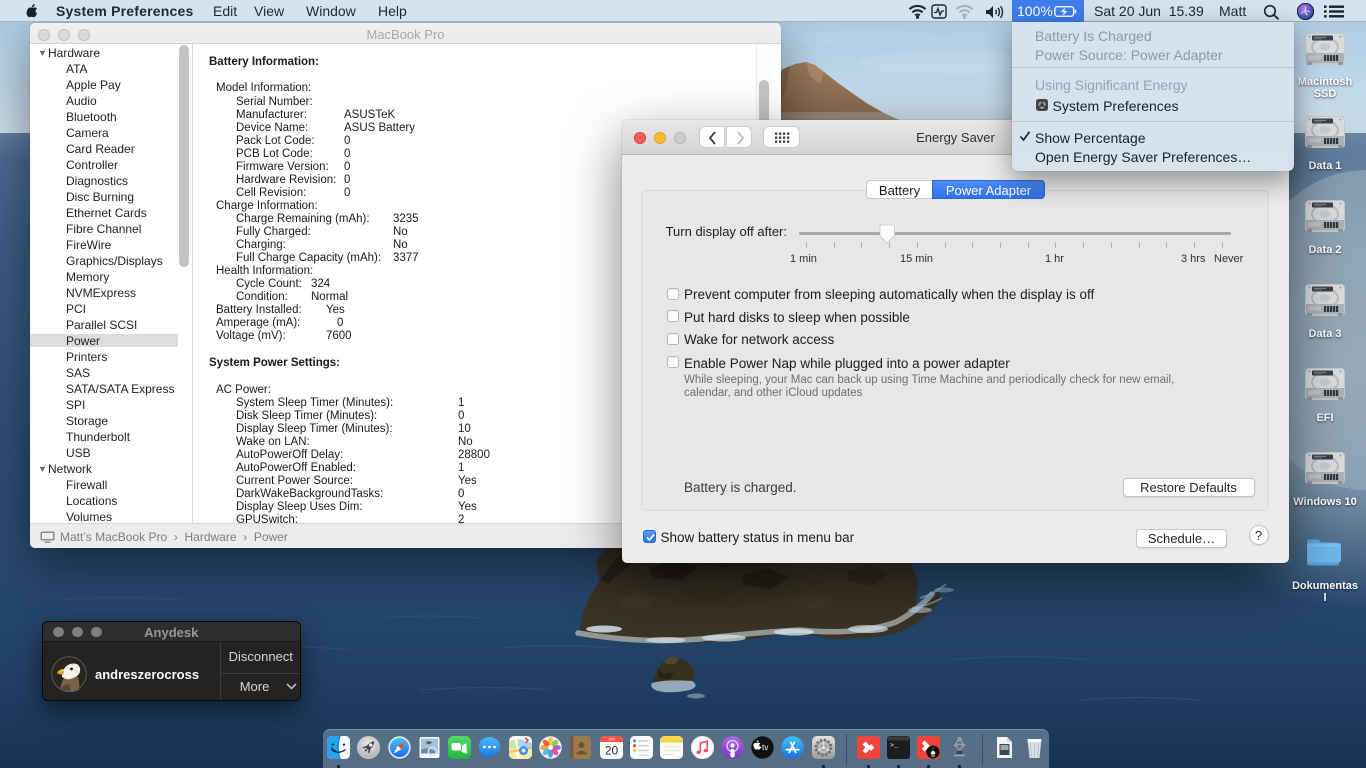  I want to click on svg-text: JUN, so click(611, 740).